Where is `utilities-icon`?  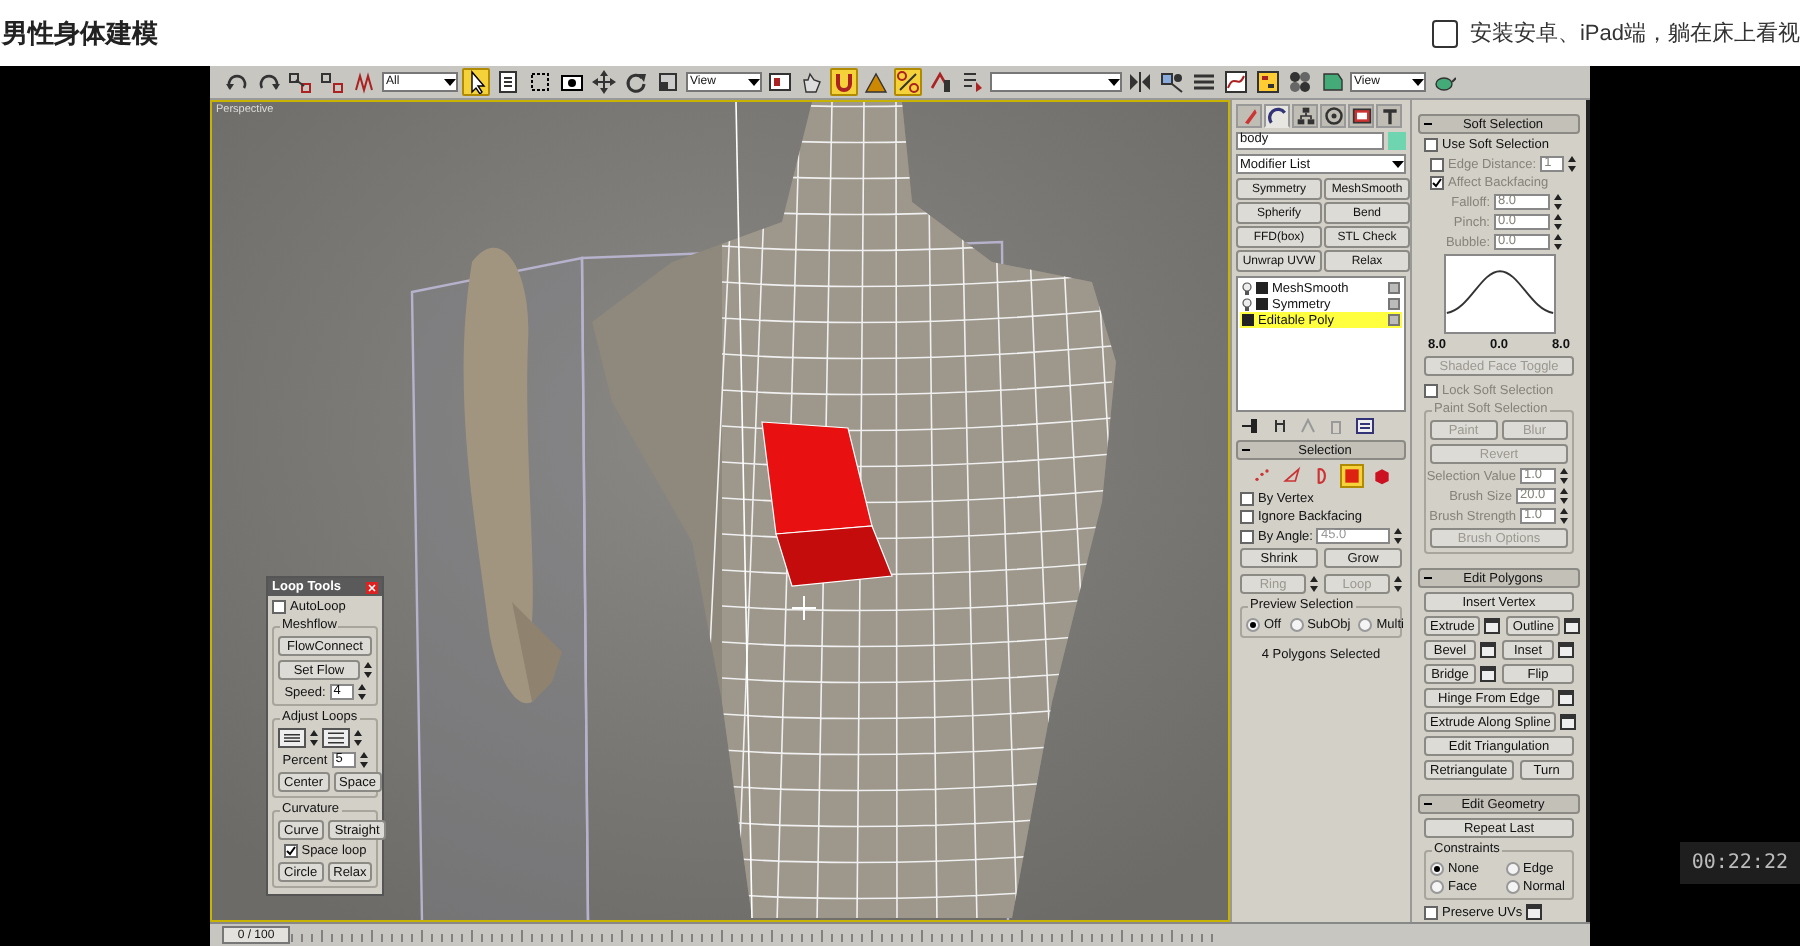 utilities-icon is located at coordinates (1389, 116).